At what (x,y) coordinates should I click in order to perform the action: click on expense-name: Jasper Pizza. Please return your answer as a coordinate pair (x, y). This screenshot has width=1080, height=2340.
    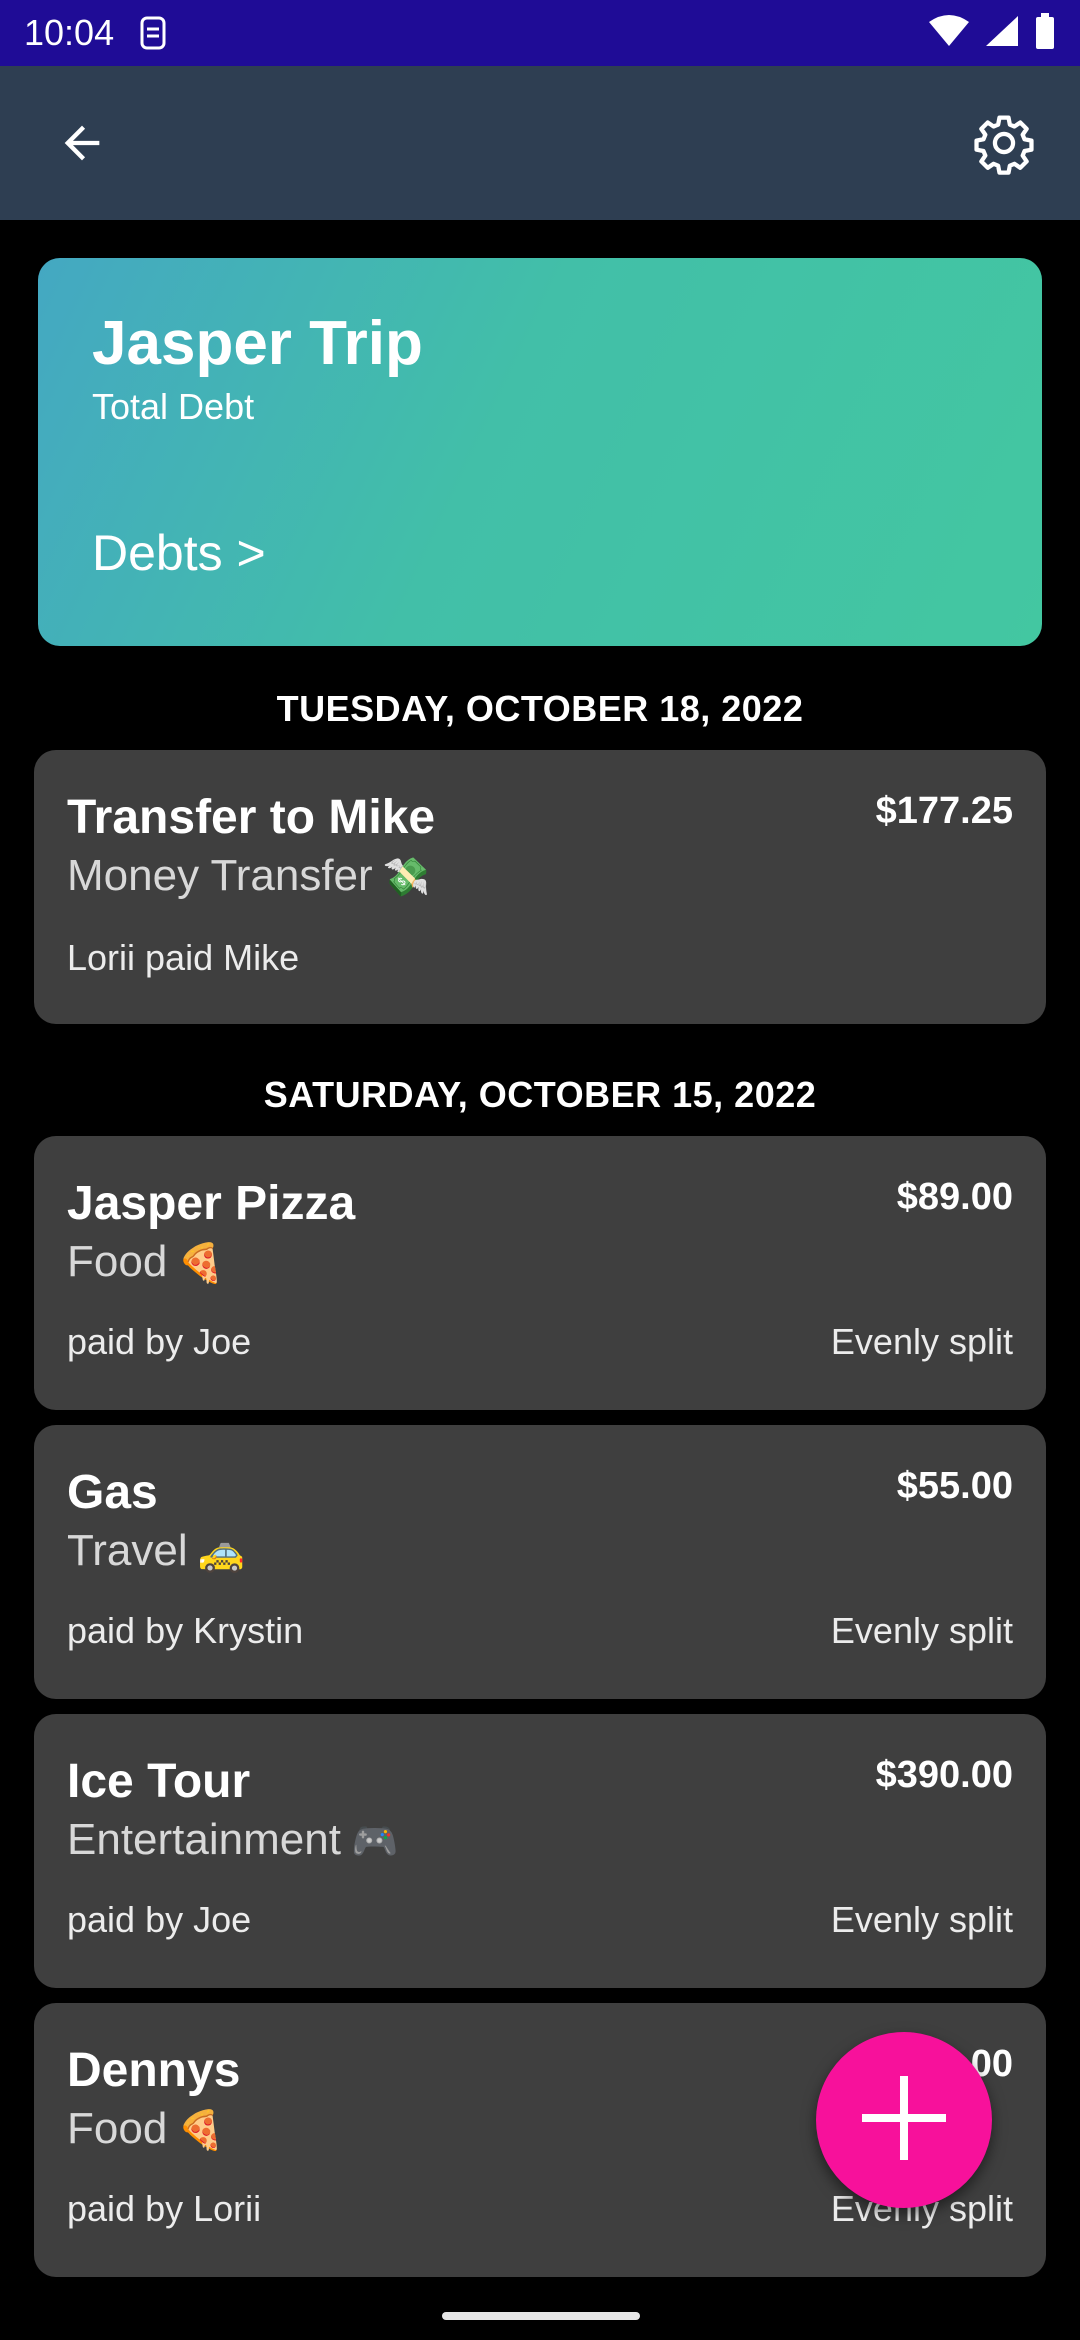
    Looking at the image, I should click on (211, 1203).